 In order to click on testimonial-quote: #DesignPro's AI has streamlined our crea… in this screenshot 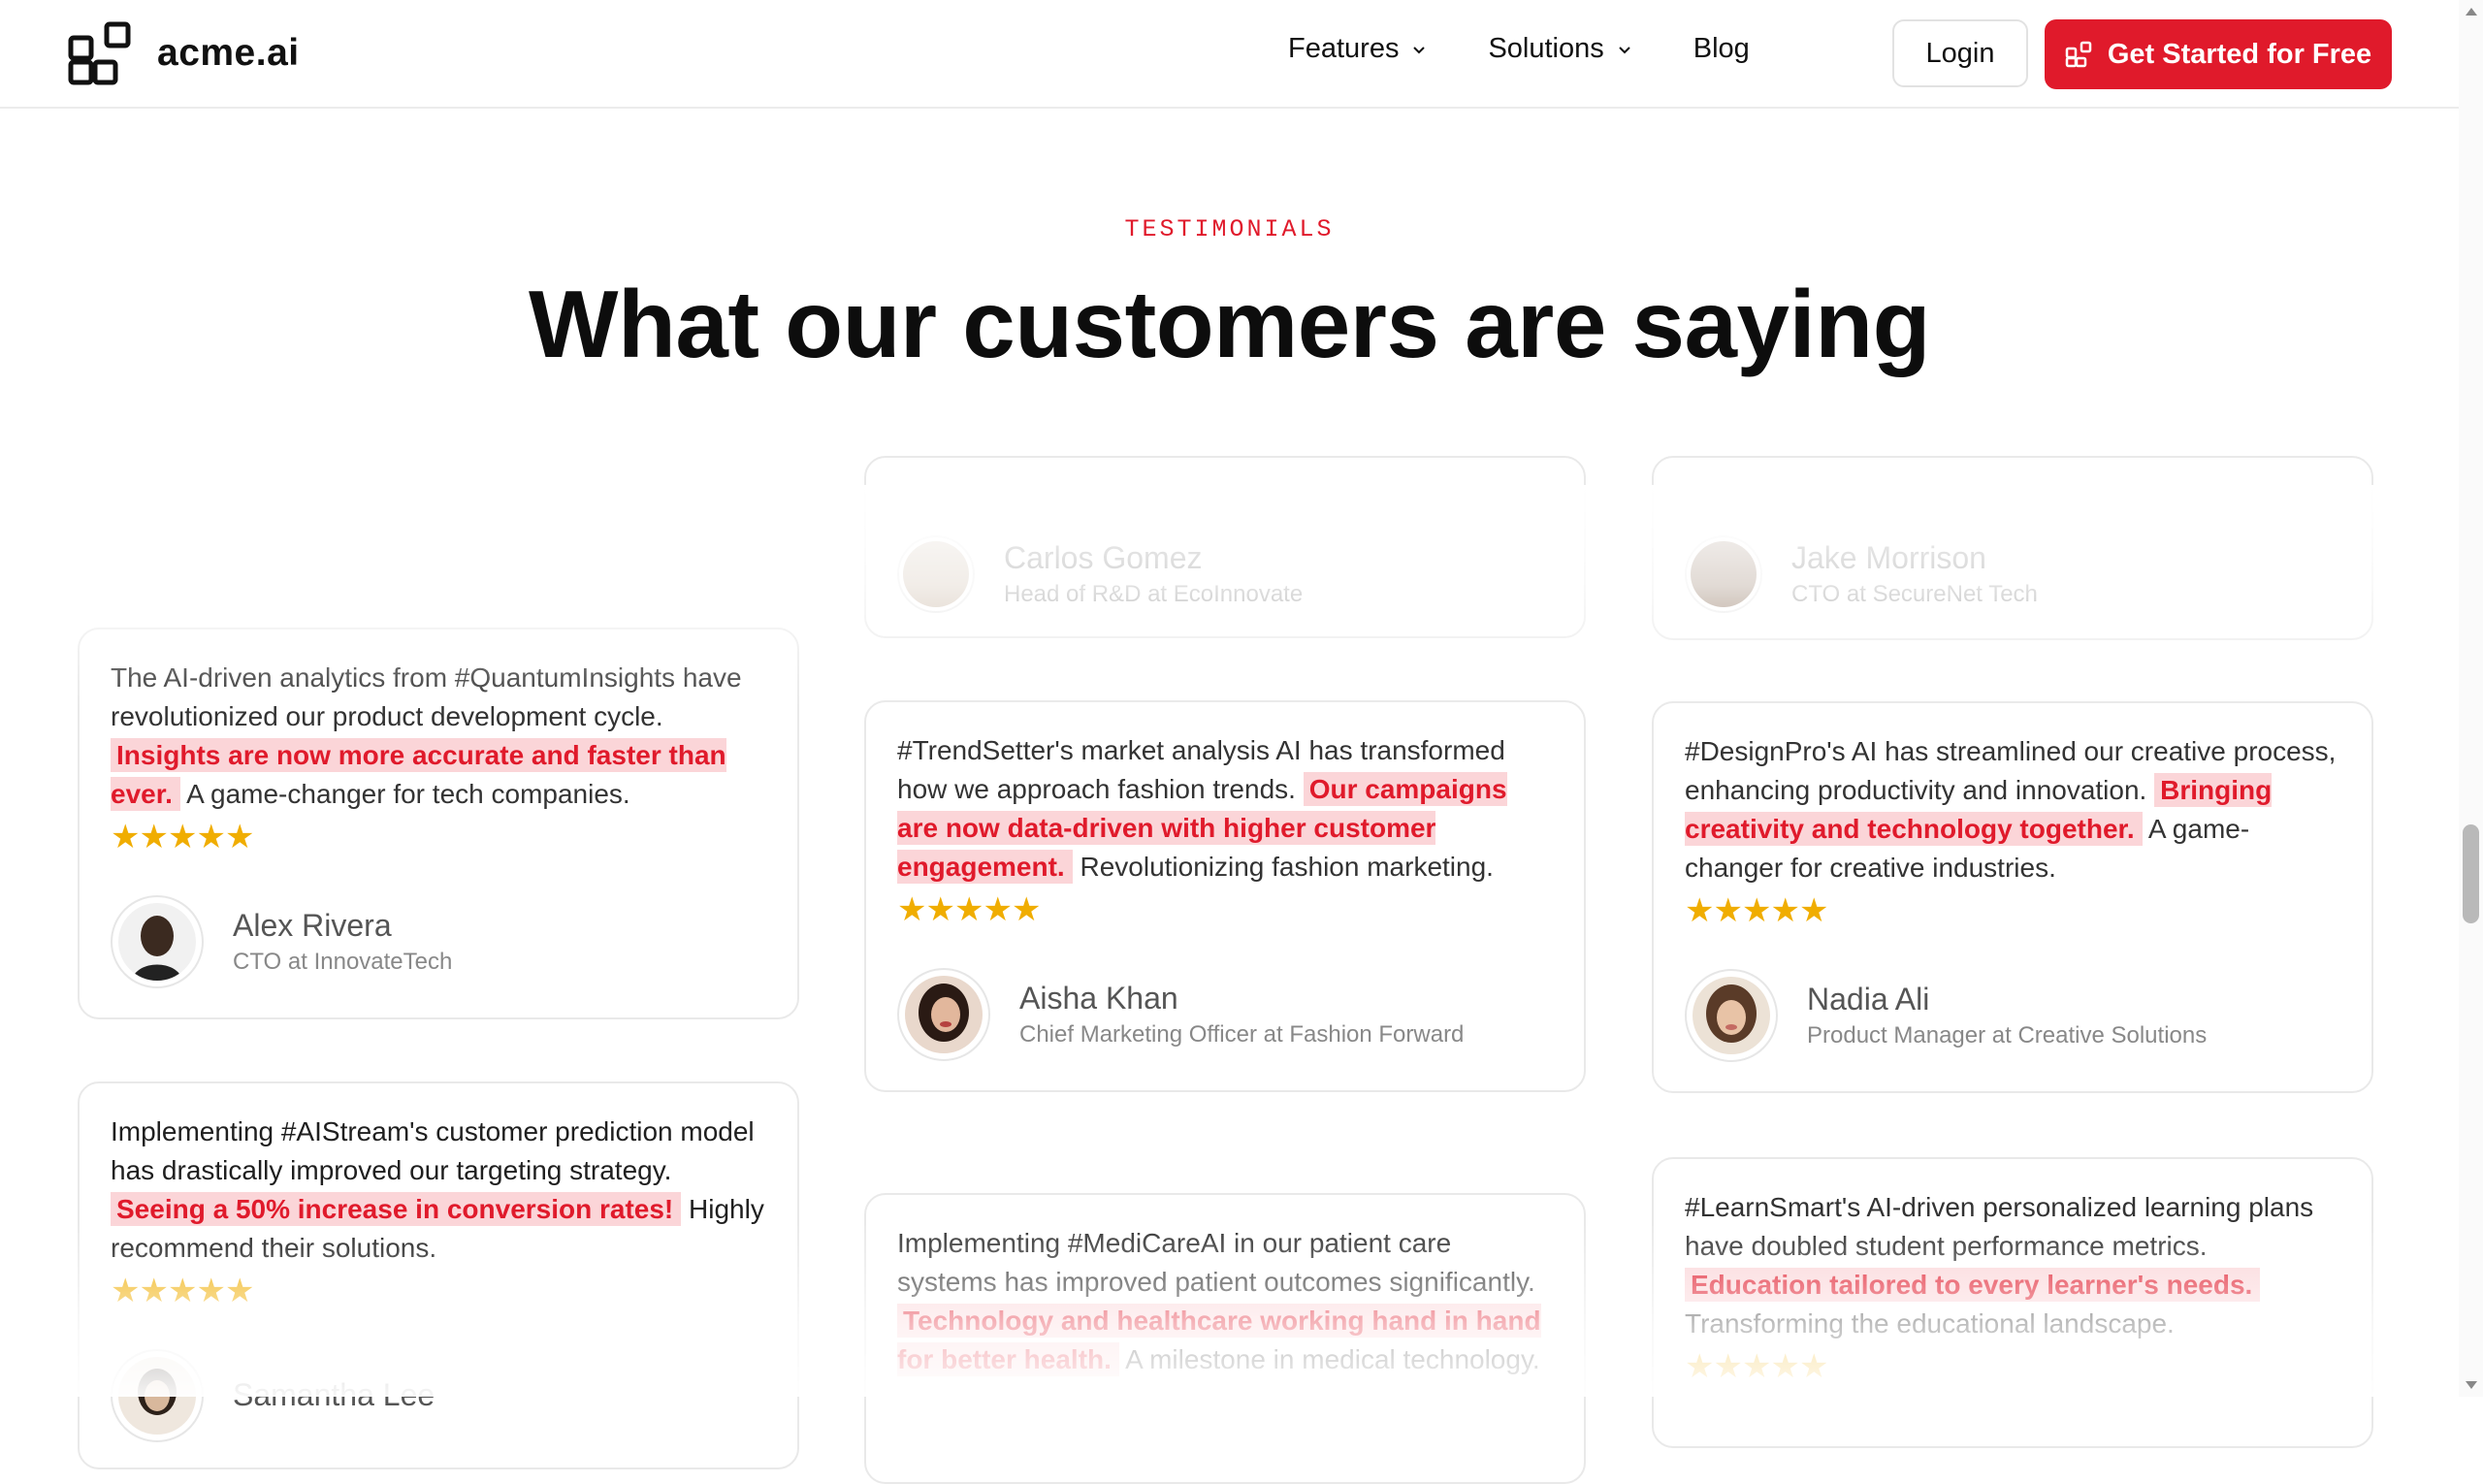, I will do `click(2011, 810)`.